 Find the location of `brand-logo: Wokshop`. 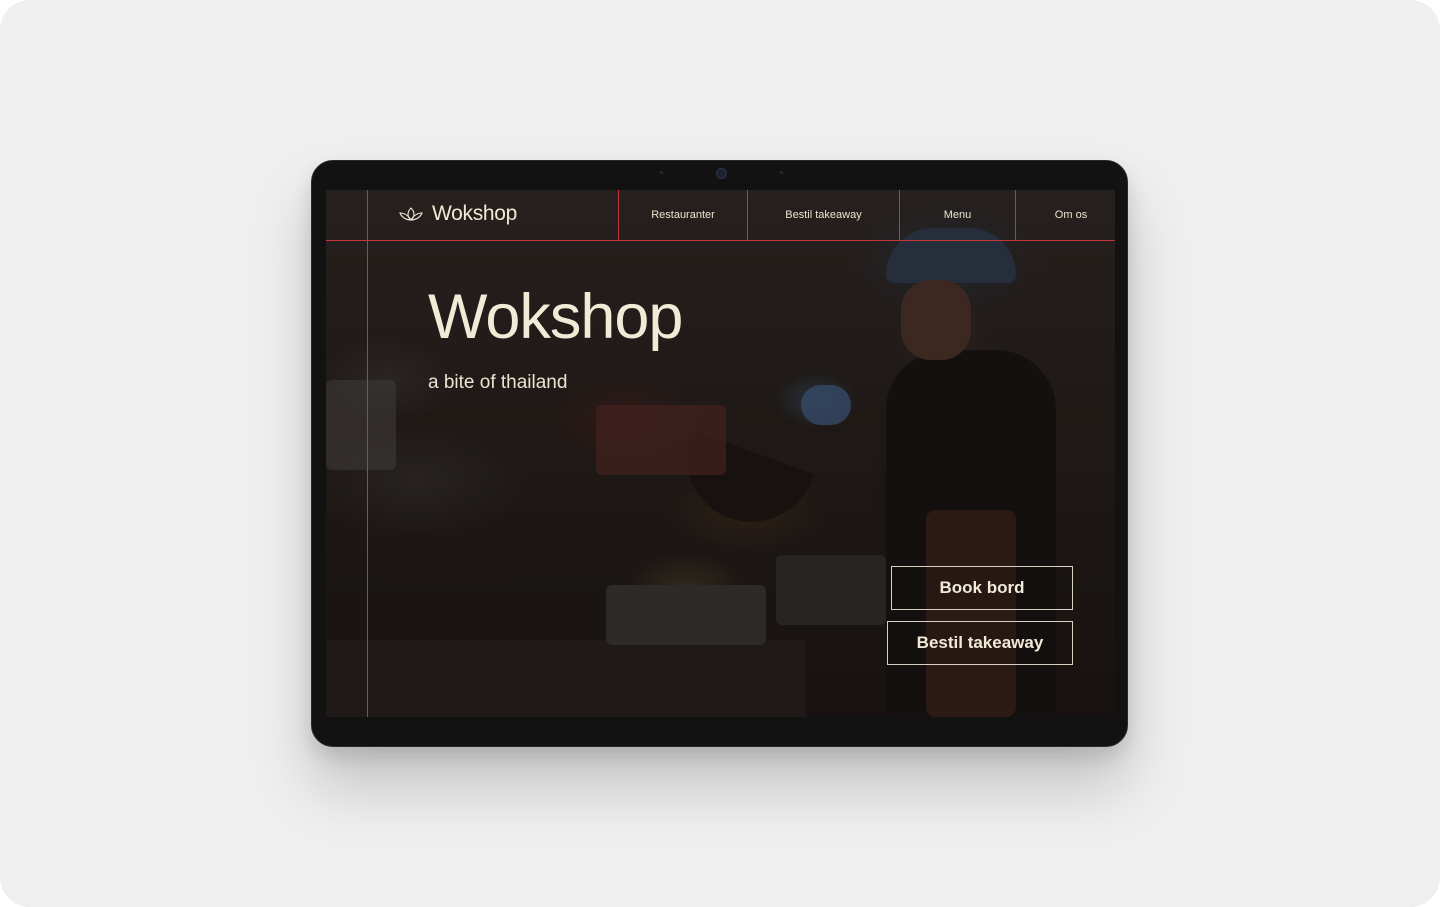

brand-logo: Wokshop is located at coordinates (457, 214).